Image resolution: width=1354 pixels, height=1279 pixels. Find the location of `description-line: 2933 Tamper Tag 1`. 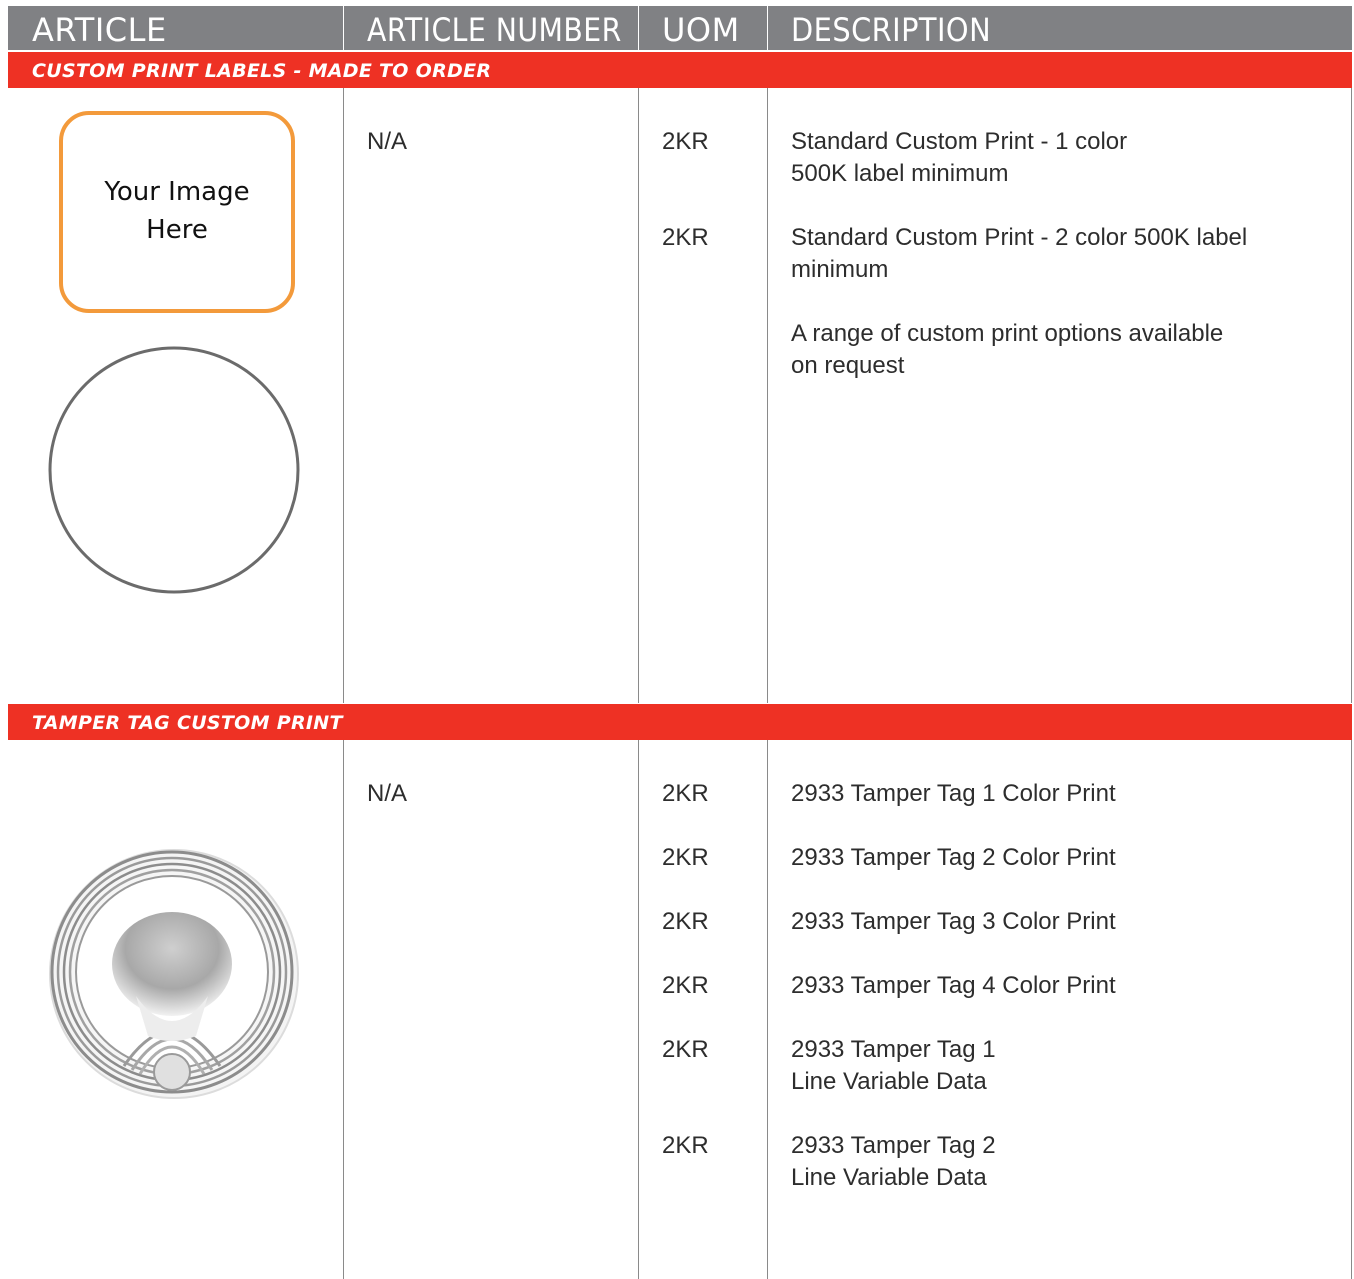

description-line: 2933 Tamper Tag 1 is located at coordinates (893, 1049).